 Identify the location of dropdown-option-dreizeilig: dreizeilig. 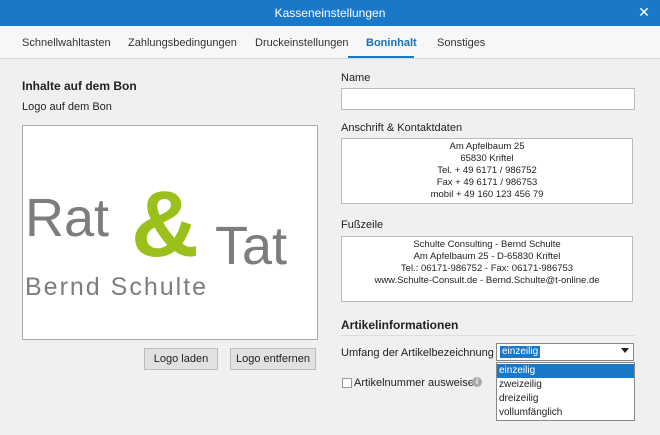
(565, 399).